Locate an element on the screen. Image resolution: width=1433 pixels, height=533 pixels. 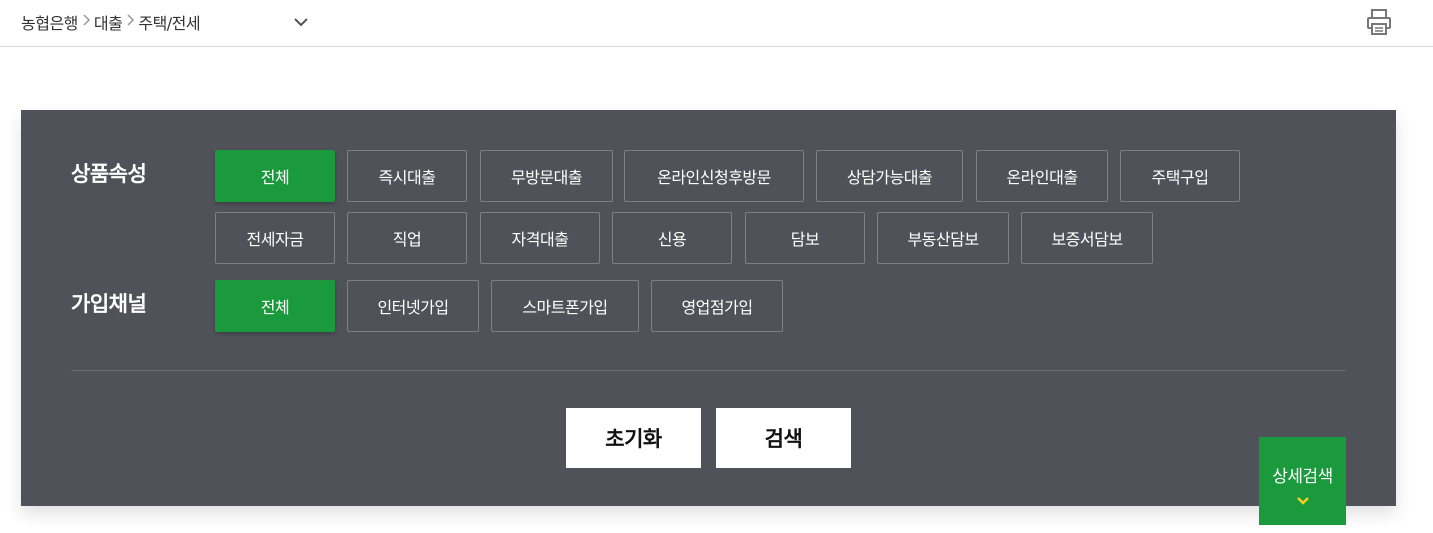
divider is located at coordinates (708, 370).